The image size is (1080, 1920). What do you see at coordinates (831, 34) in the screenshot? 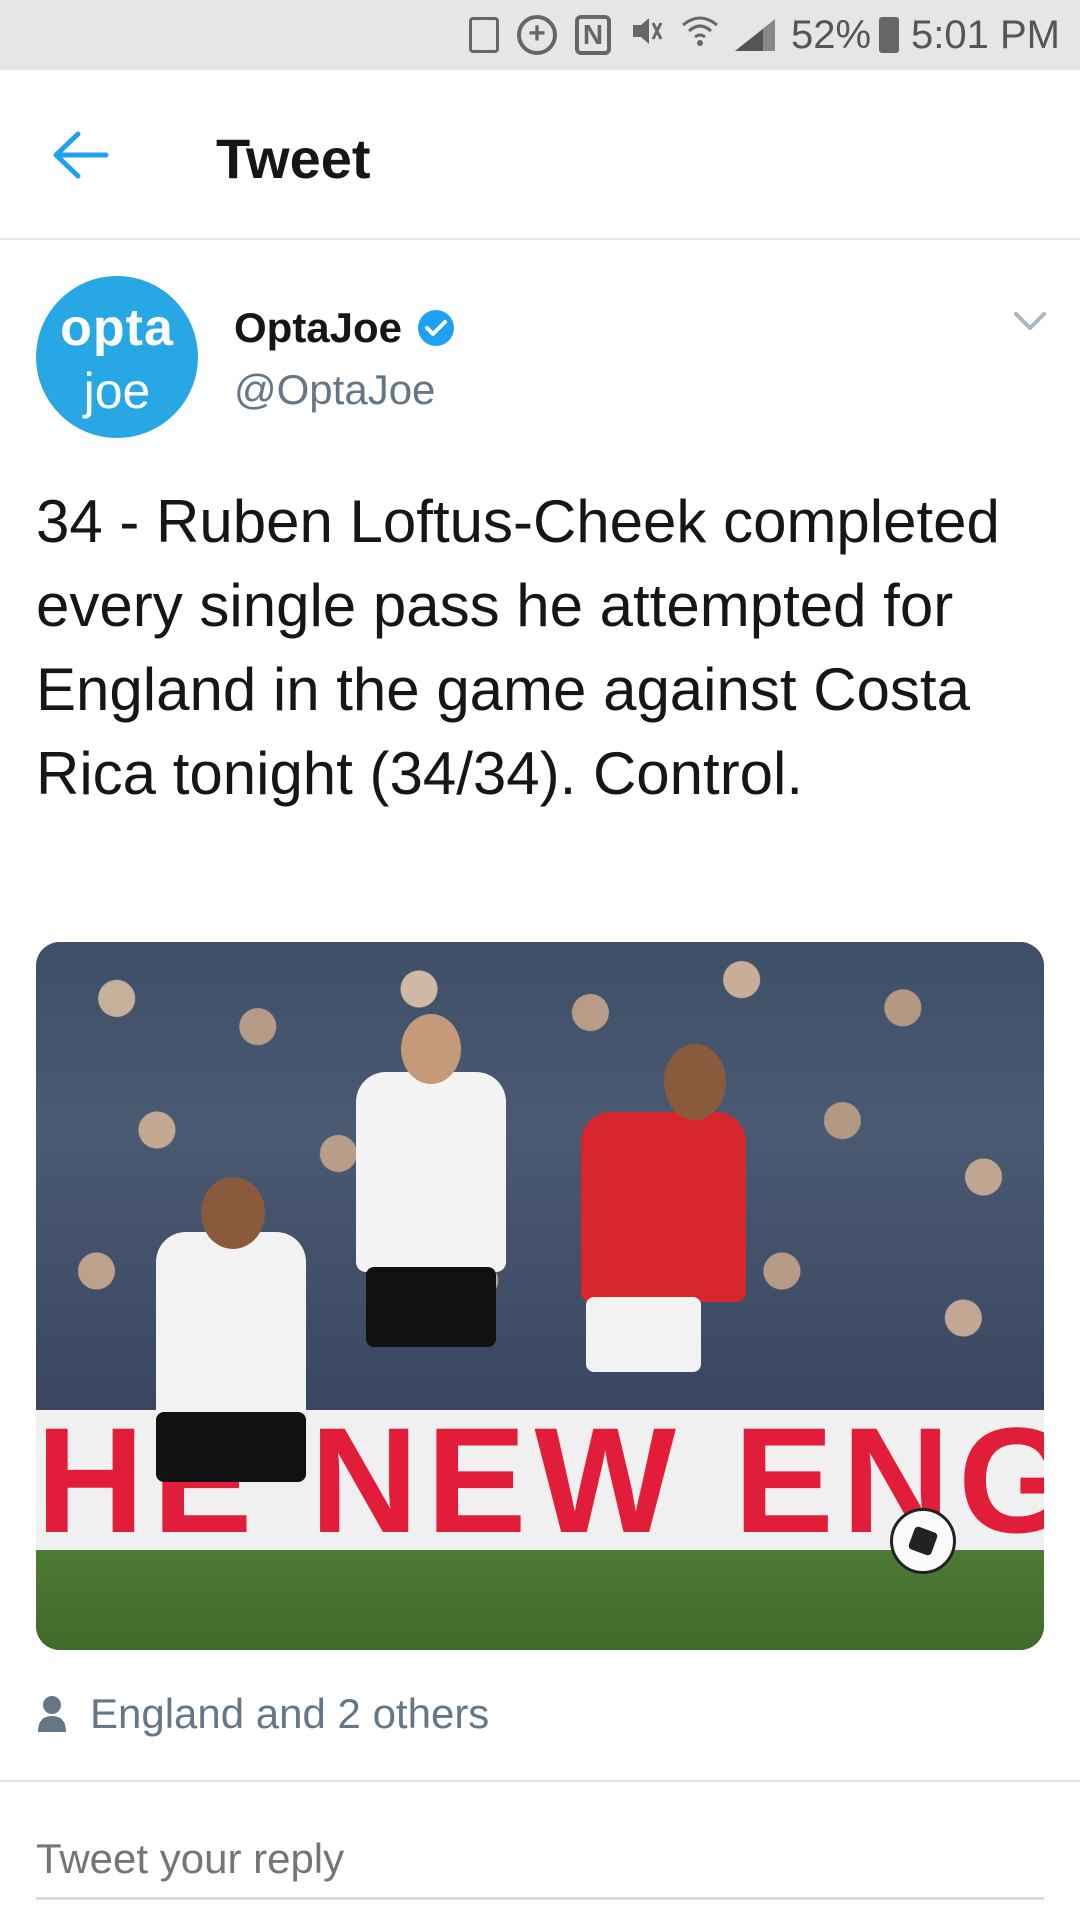
I see `battery-percent: 52%` at bounding box center [831, 34].